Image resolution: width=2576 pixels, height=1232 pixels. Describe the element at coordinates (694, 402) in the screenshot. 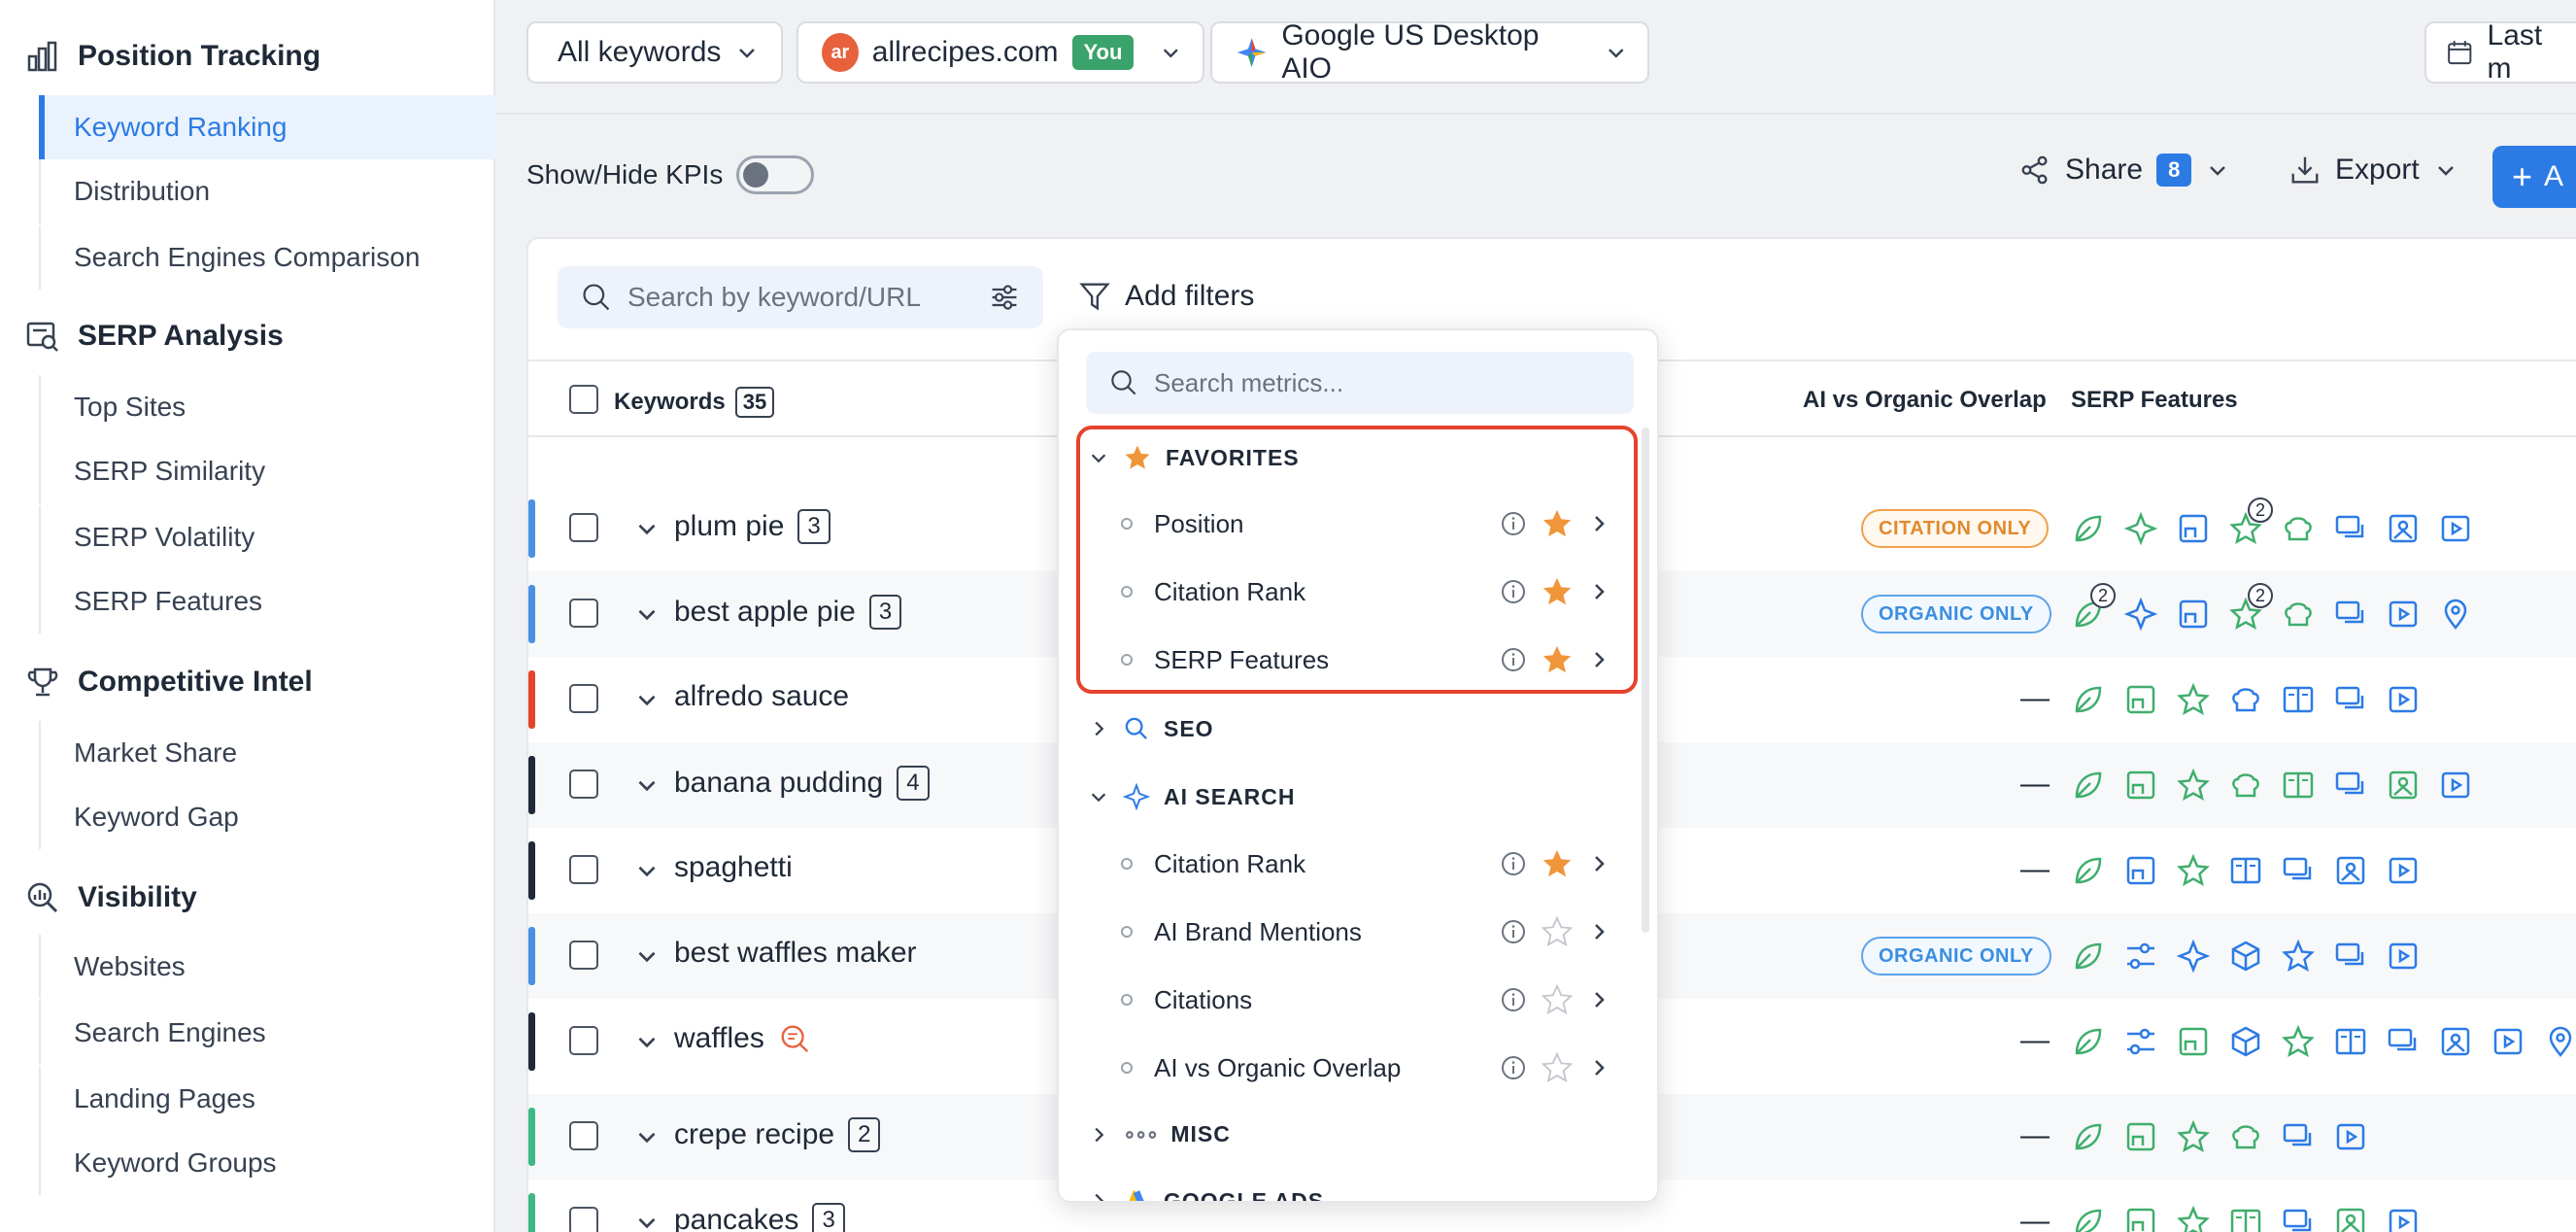

I see `keywords-header: Keywords 35` at that location.